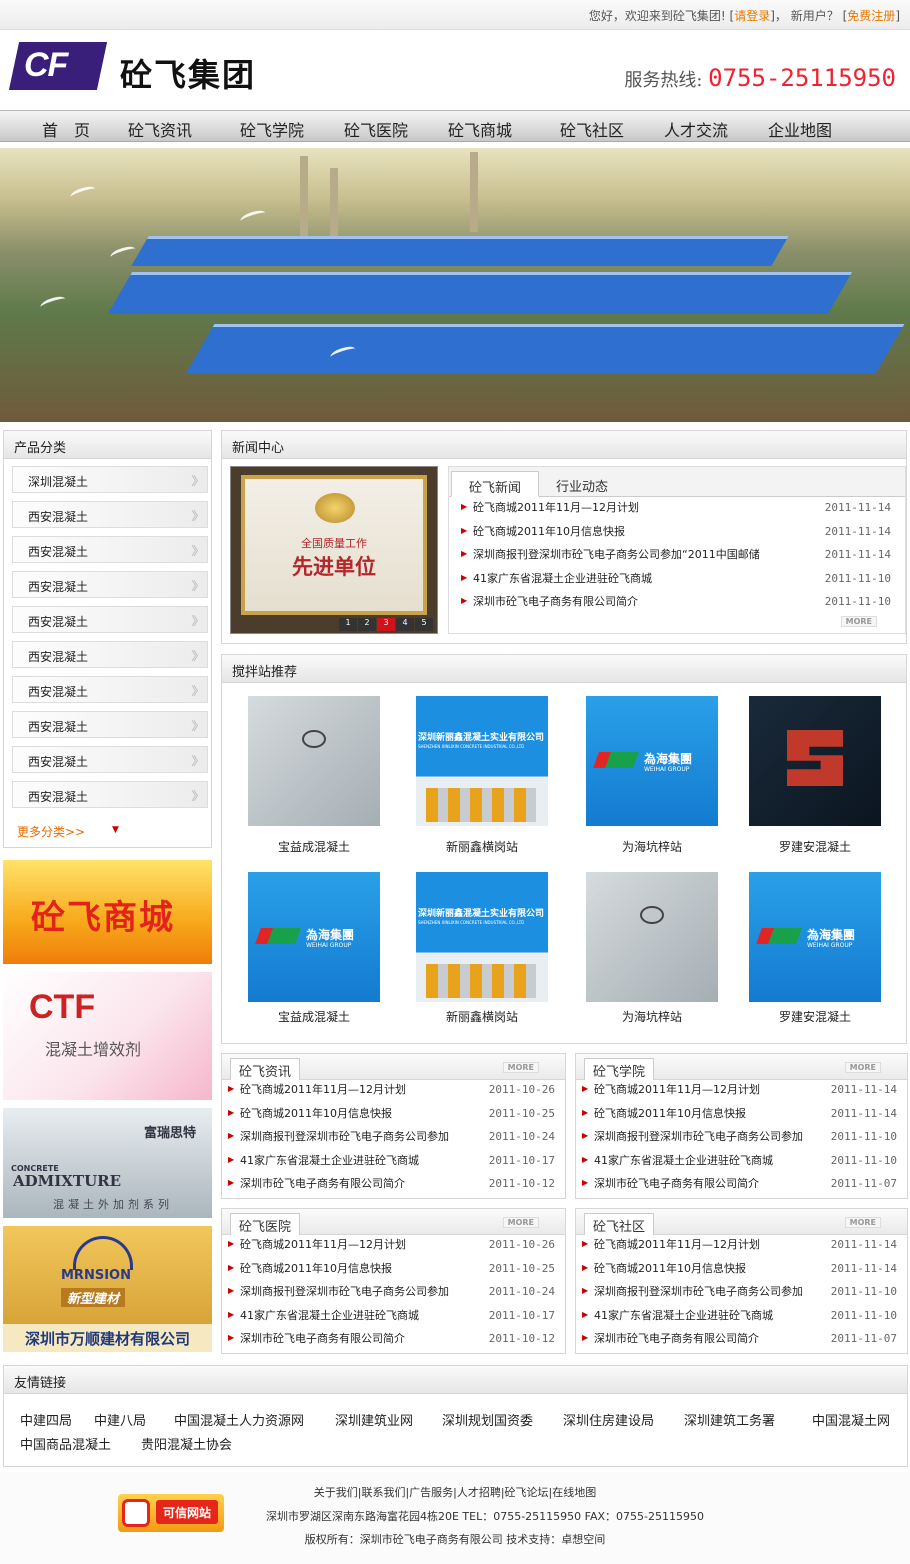  I want to click on more-categories-link: 更多分类>>, so click(51, 831).